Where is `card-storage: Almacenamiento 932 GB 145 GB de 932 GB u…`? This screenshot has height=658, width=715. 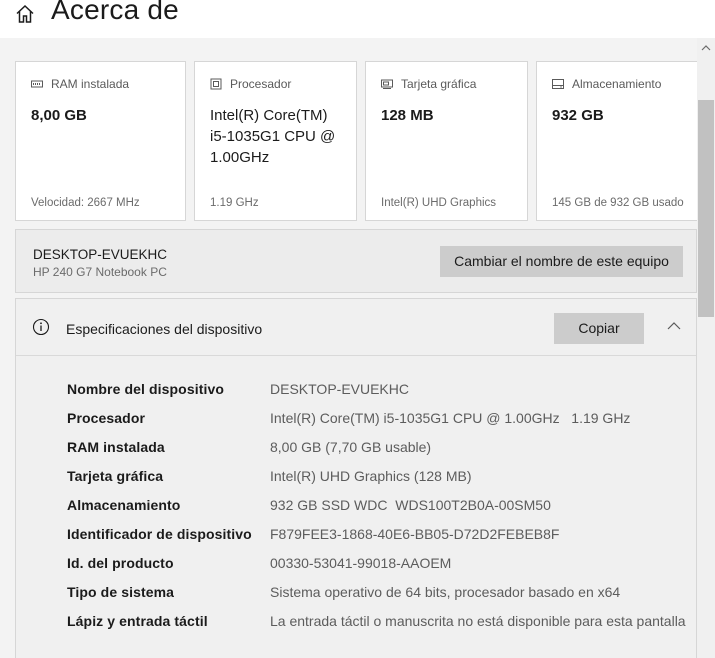
card-storage: Almacenamiento 932 GB 145 GB de 932 GB u… is located at coordinates (616, 141).